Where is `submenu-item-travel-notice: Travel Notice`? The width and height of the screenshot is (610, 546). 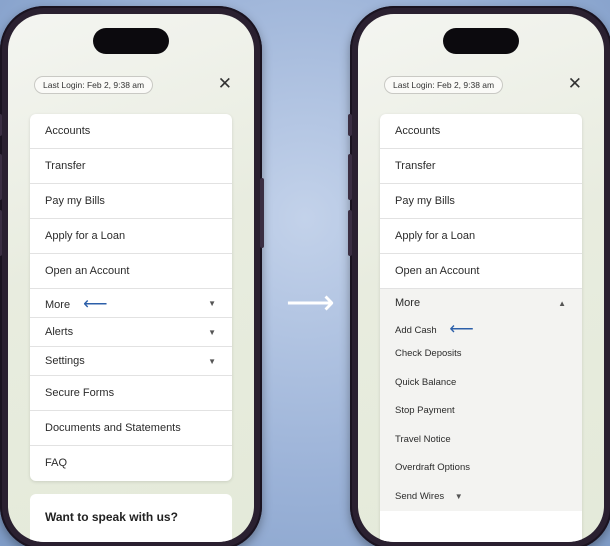
submenu-item-travel-notice: Travel Notice is located at coordinates (481, 439).